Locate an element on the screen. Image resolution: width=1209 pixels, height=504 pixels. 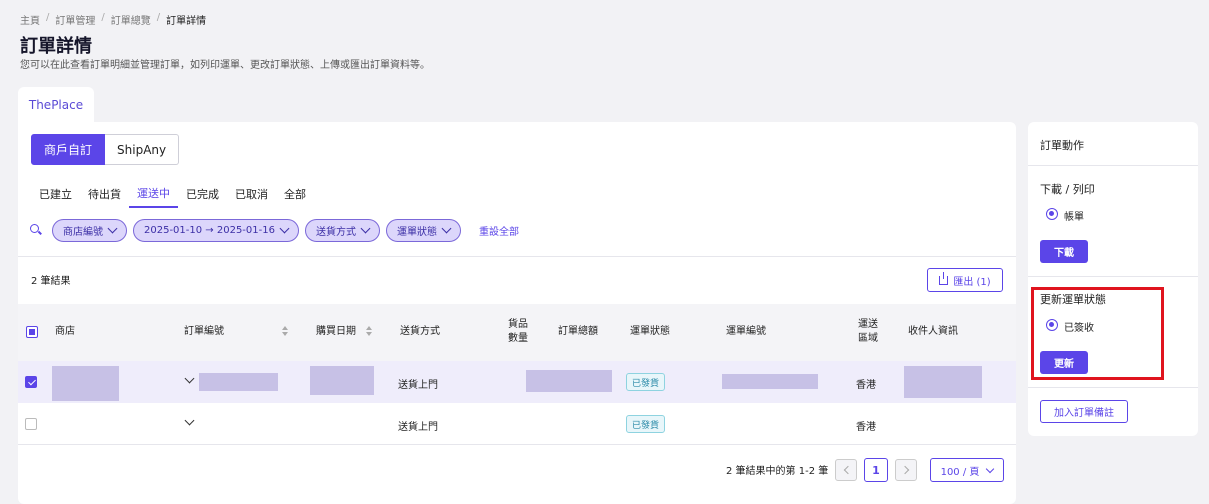
chevron-right-icon is located at coordinates (904, 470).